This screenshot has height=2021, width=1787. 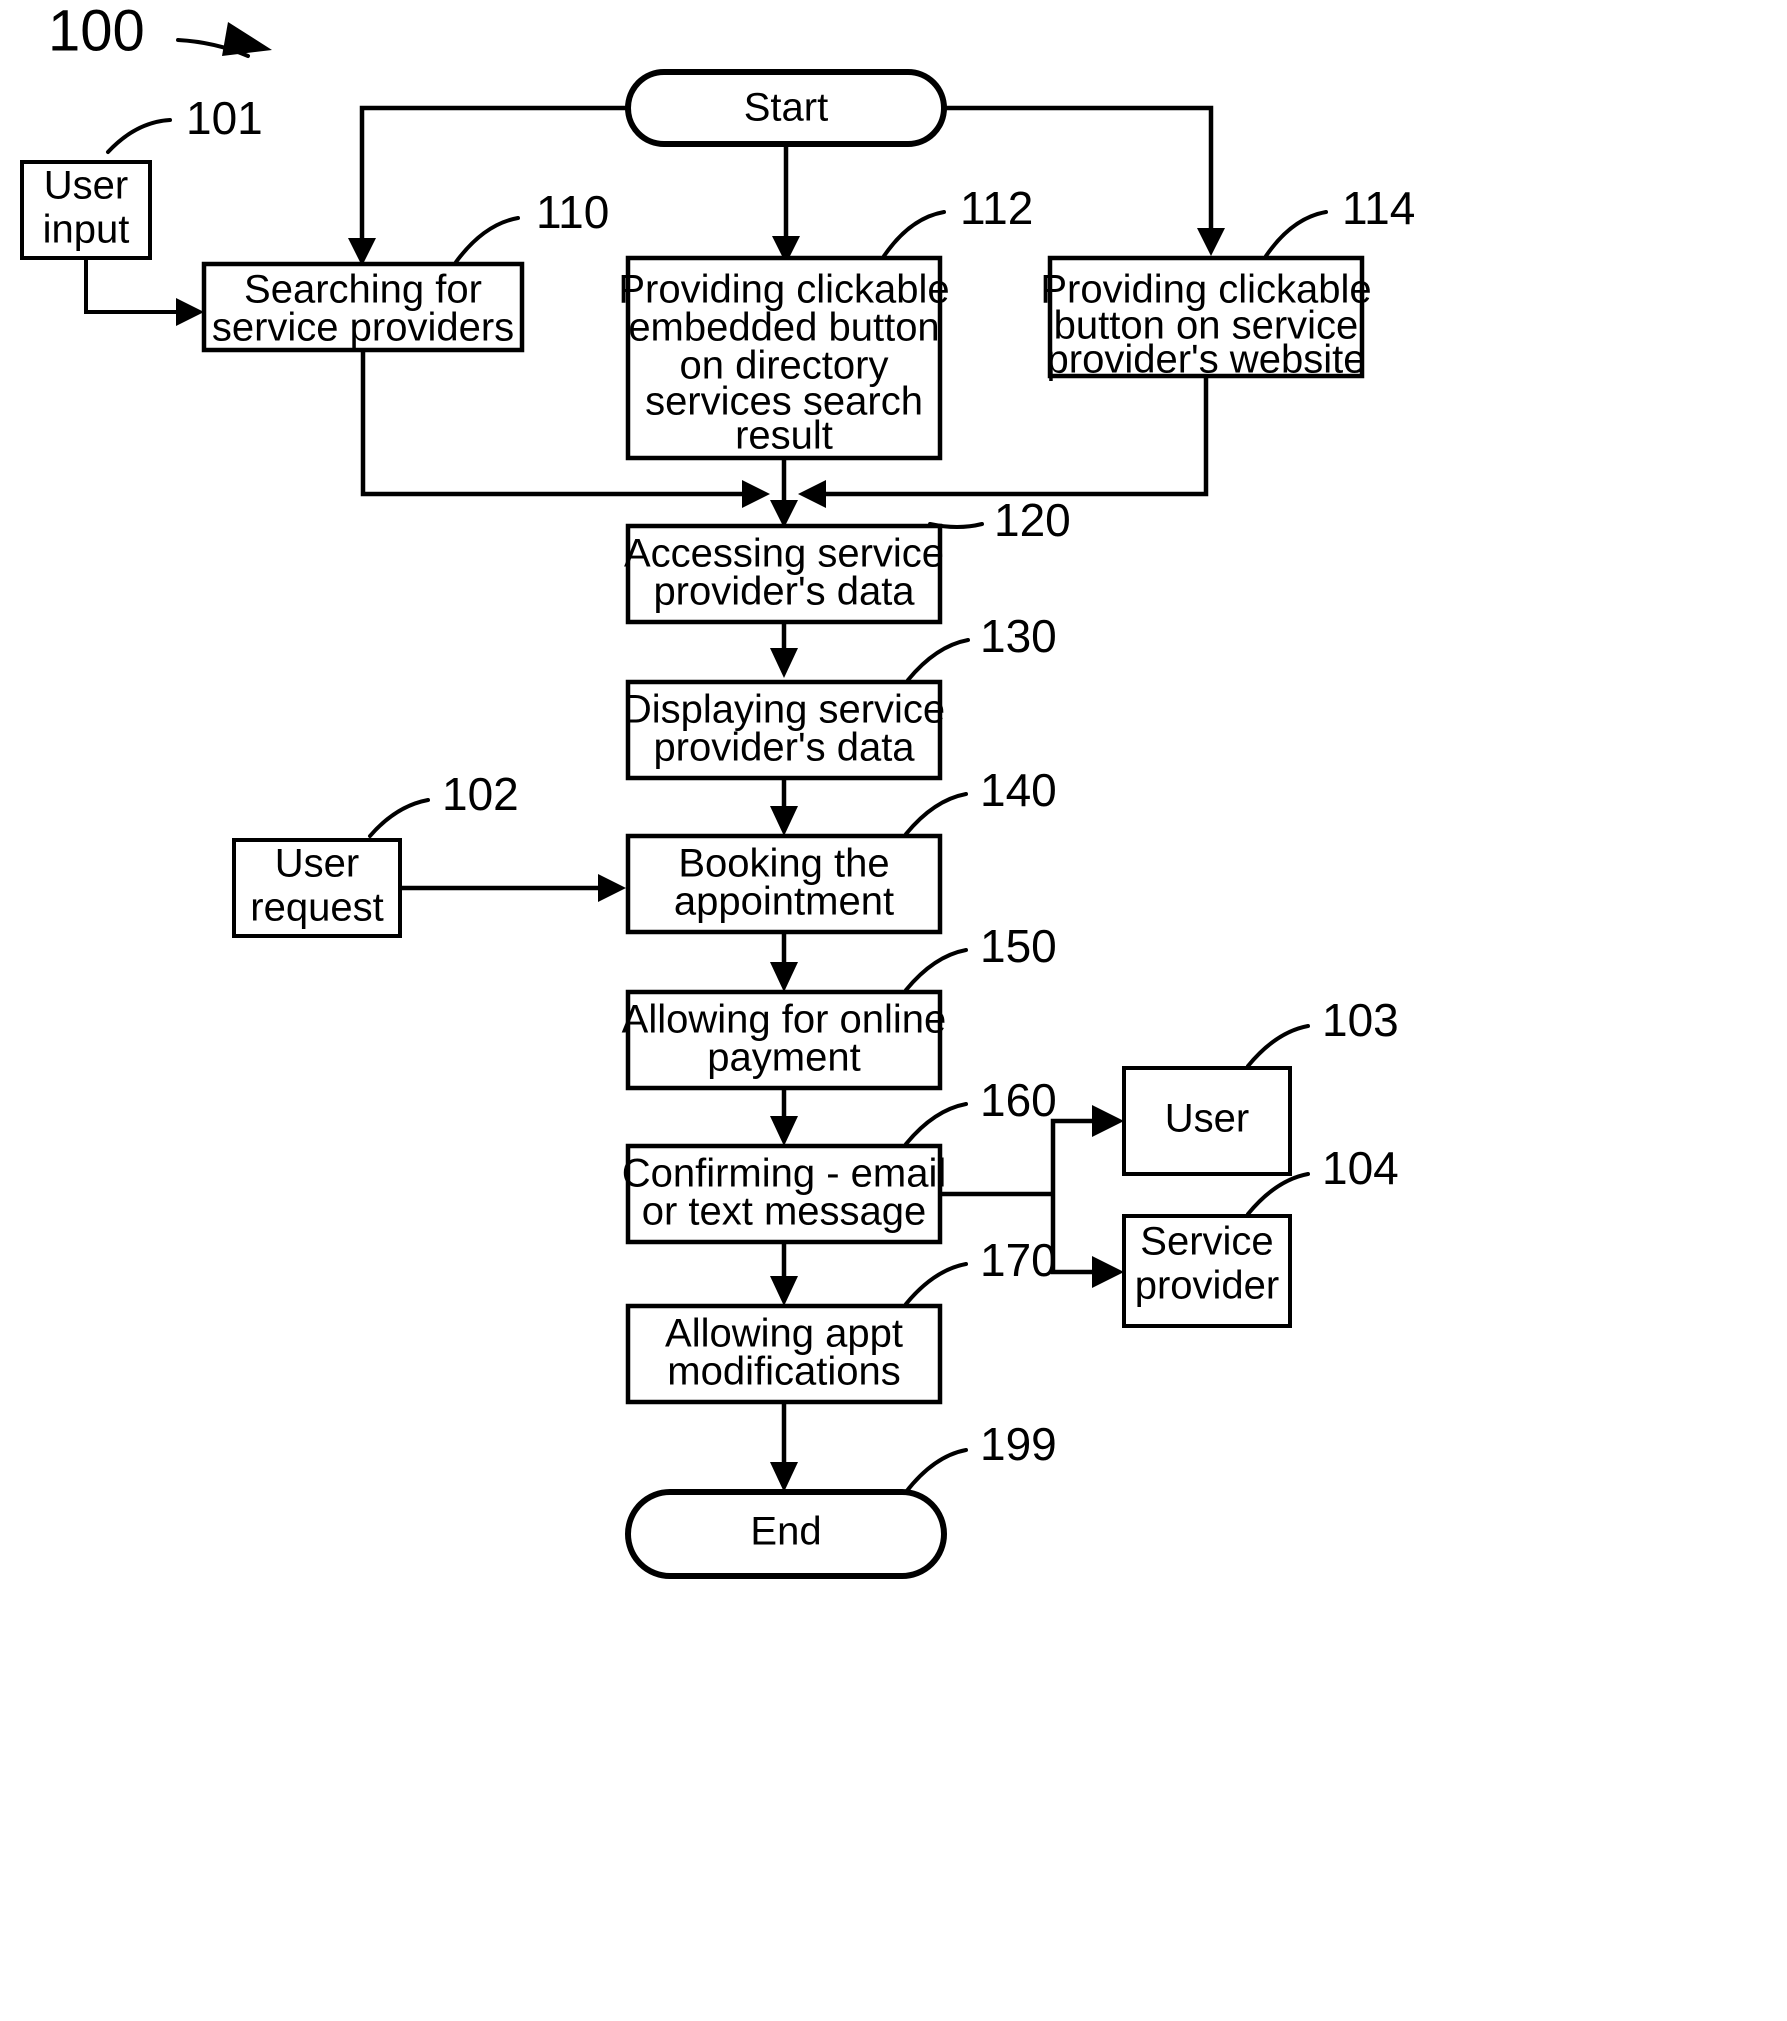 I want to click on user-input-line-2: input, so click(x=86, y=230).